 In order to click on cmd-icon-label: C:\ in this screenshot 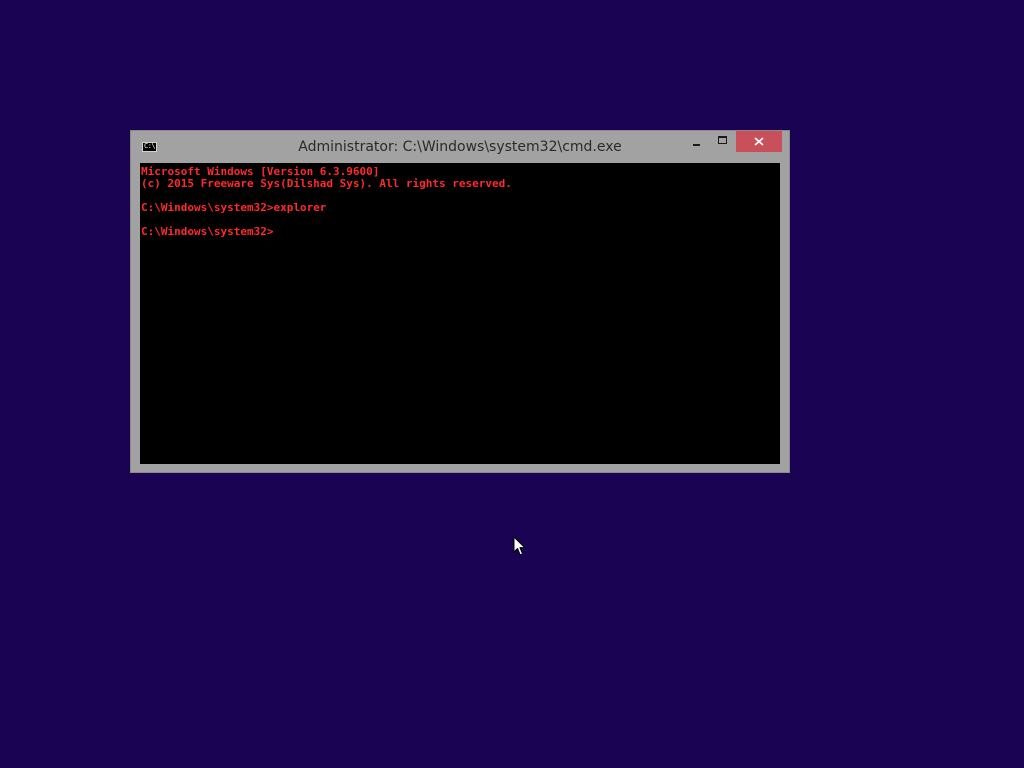, I will do `click(150, 146)`.